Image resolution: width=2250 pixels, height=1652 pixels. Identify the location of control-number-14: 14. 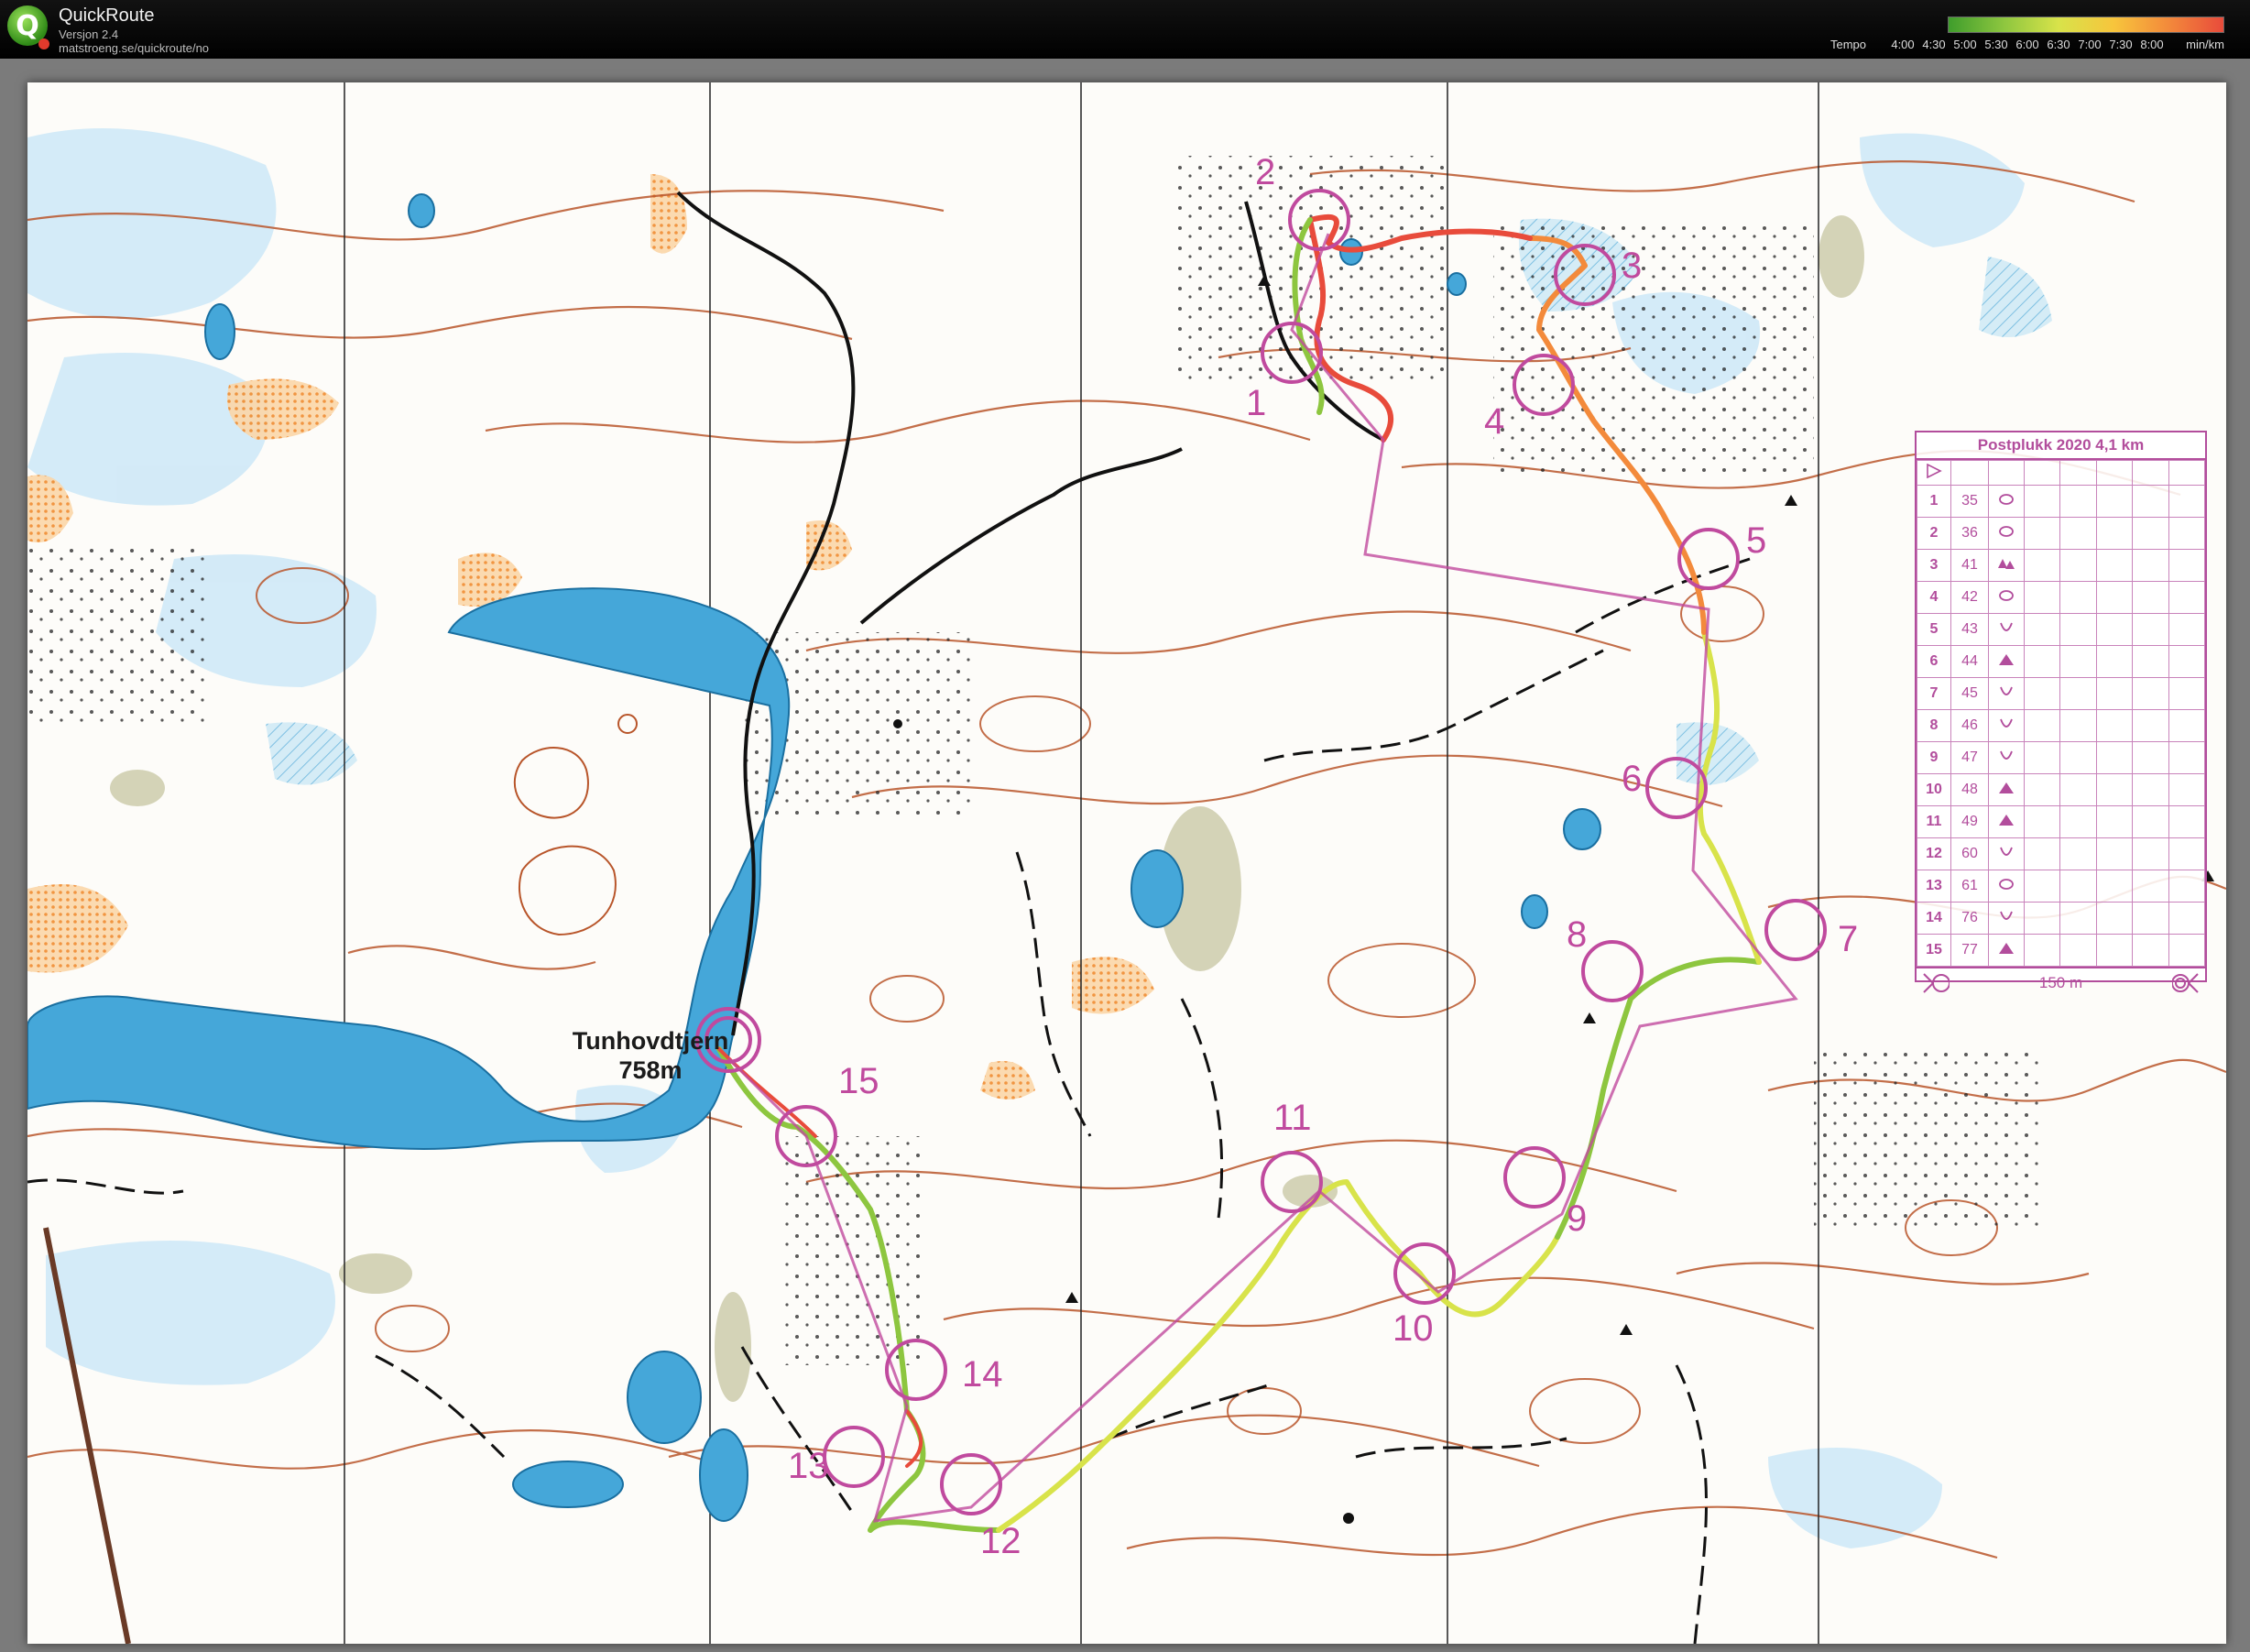
(982, 1374).